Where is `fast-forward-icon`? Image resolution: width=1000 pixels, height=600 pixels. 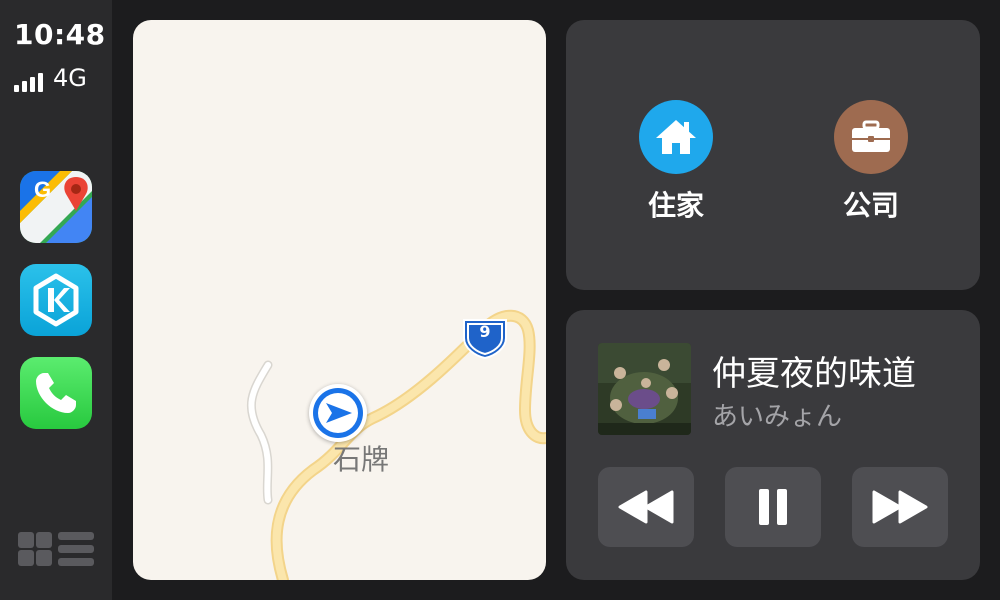 fast-forward-icon is located at coordinates (900, 507).